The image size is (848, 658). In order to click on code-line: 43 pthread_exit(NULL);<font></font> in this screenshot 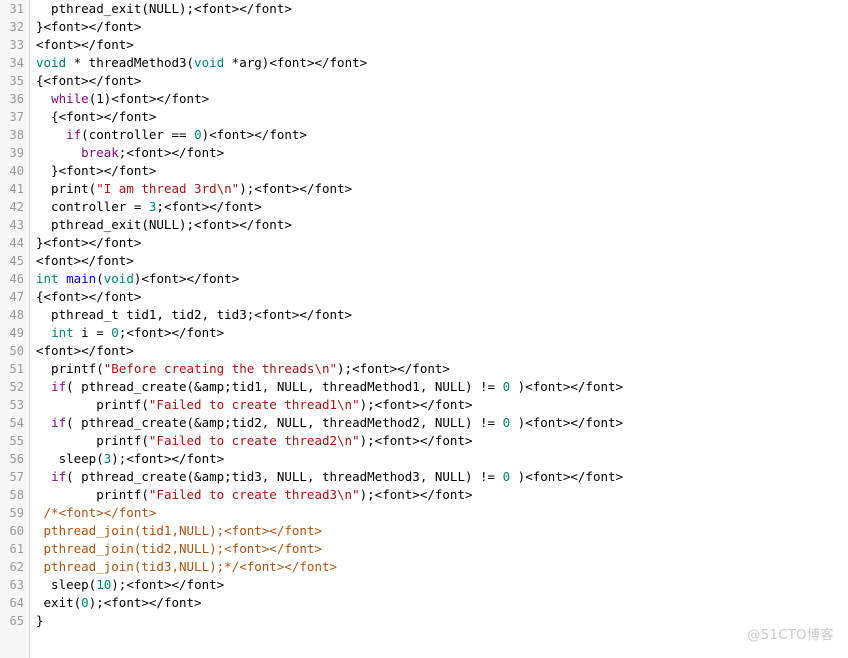, I will do `click(424, 225)`.